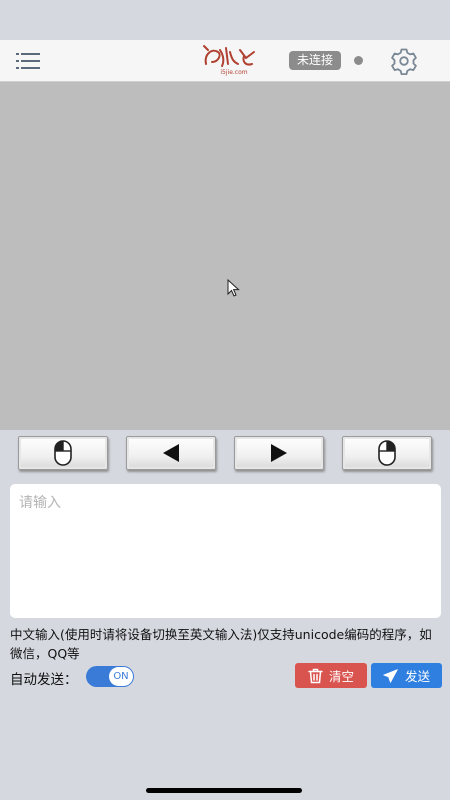 The width and height of the screenshot is (450, 800). I want to click on mouse-right-icon, so click(387, 453).